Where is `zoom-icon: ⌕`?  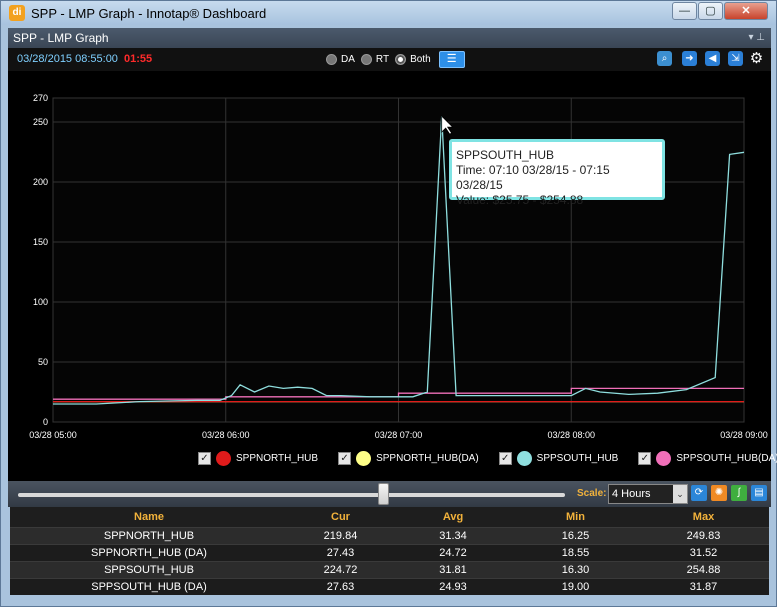
zoom-icon: ⌕ is located at coordinates (664, 58).